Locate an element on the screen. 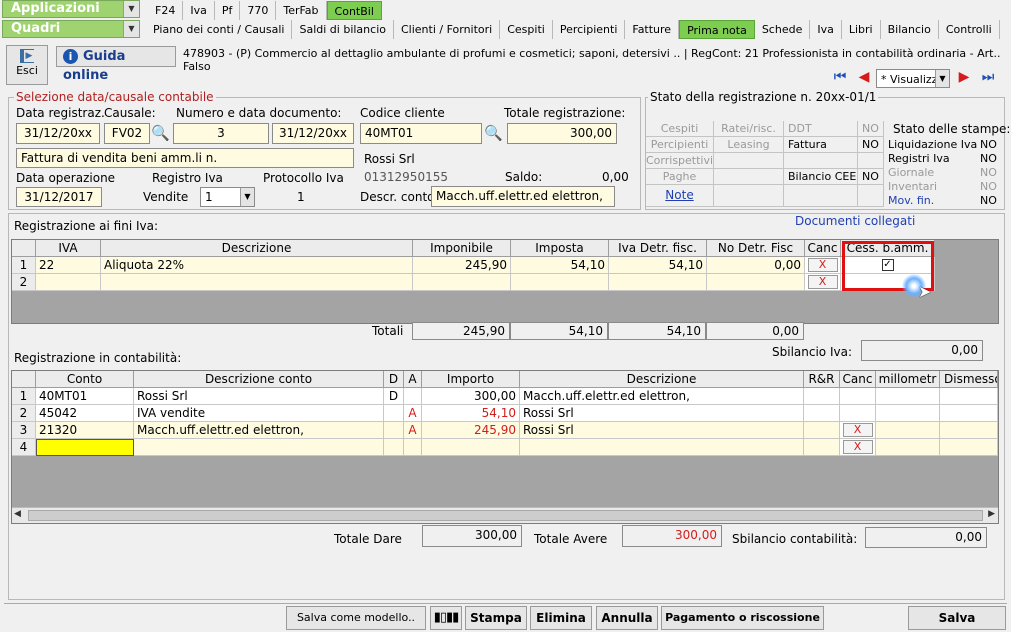  descrizione-causale-field: Fattura di vendita beni amm.li n. is located at coordinates (185, 158).